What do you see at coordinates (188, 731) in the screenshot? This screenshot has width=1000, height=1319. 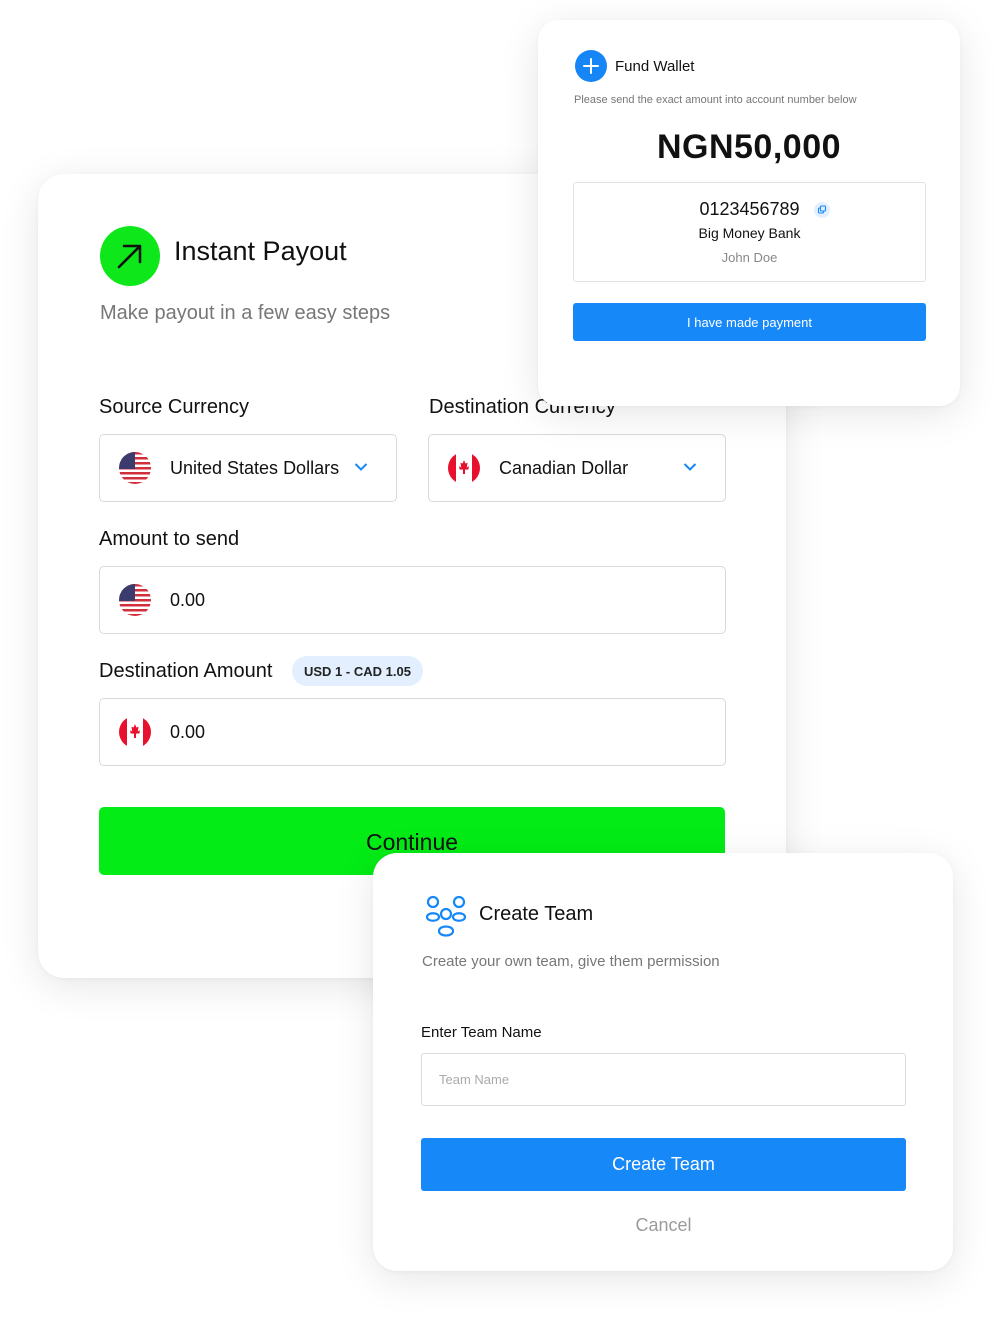 I see `destination-amount-value: 0.00` at bounding box center [188, 731].